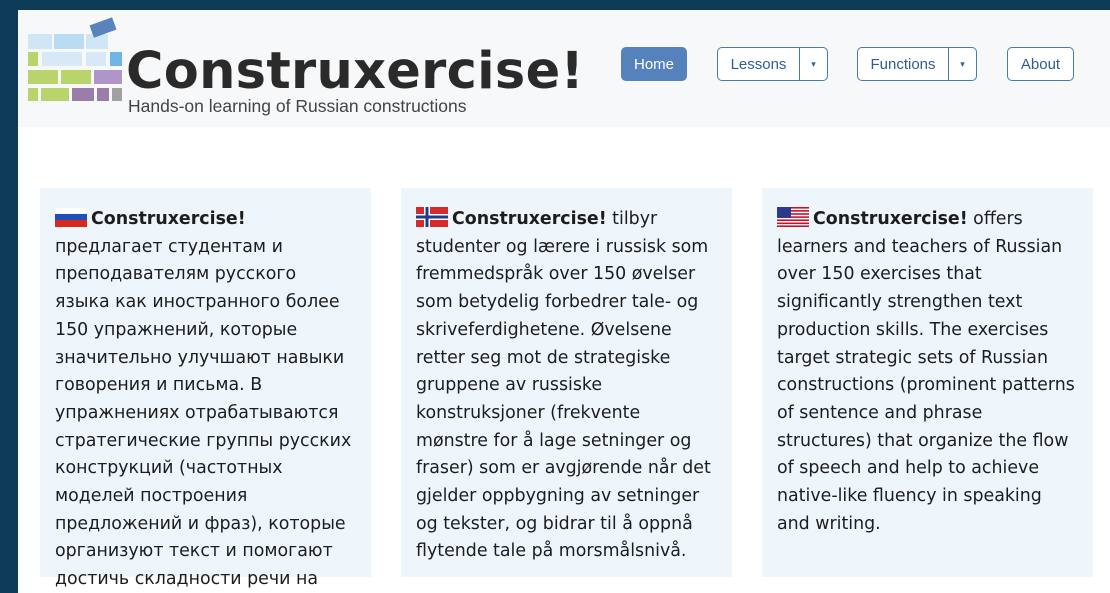  I want to click on nav-functions-label: Functions, so click(903, 64).